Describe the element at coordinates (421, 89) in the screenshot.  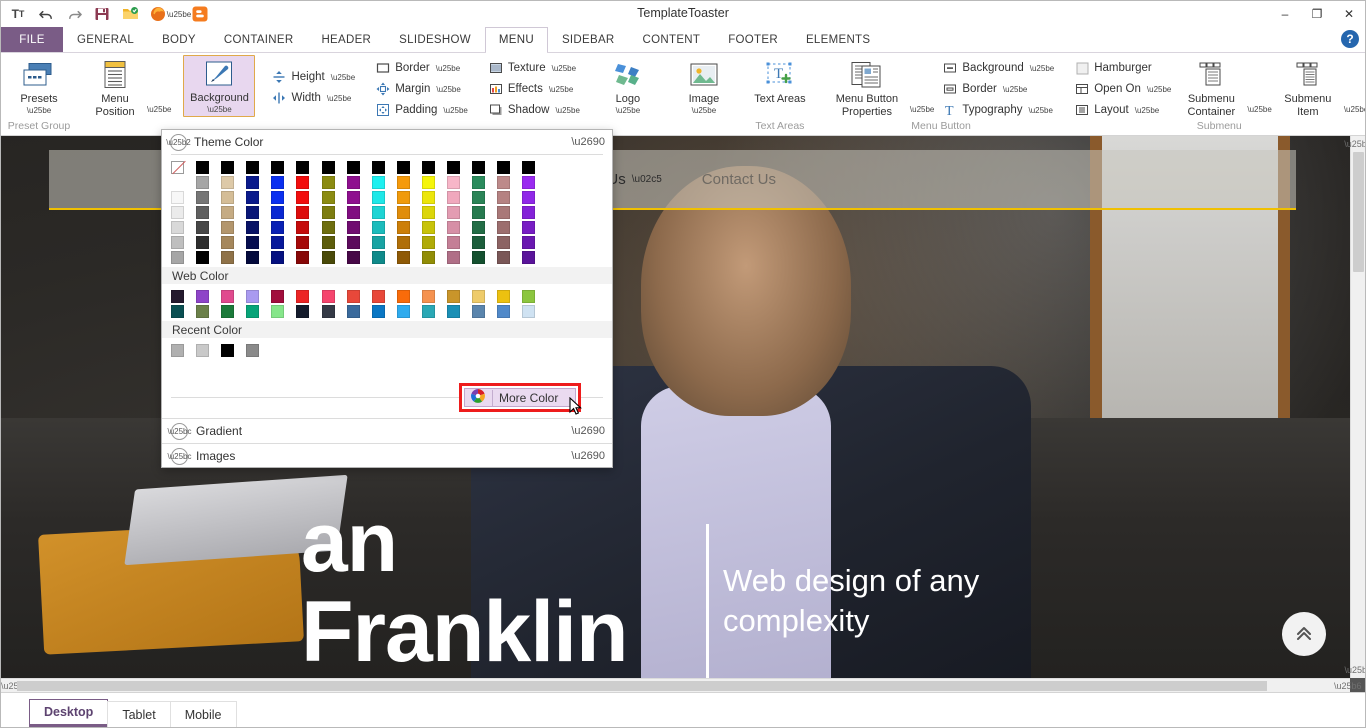
I see `margin-button: Margin \u25be` at that location.